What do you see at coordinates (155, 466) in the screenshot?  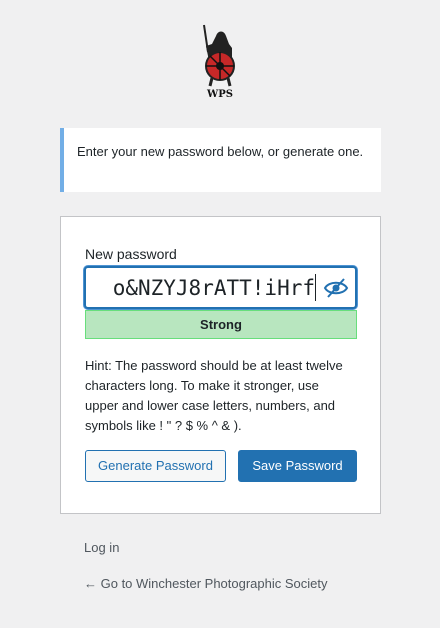 I see `generate-password-button: Generate Password` at bounding box center [155, 466].